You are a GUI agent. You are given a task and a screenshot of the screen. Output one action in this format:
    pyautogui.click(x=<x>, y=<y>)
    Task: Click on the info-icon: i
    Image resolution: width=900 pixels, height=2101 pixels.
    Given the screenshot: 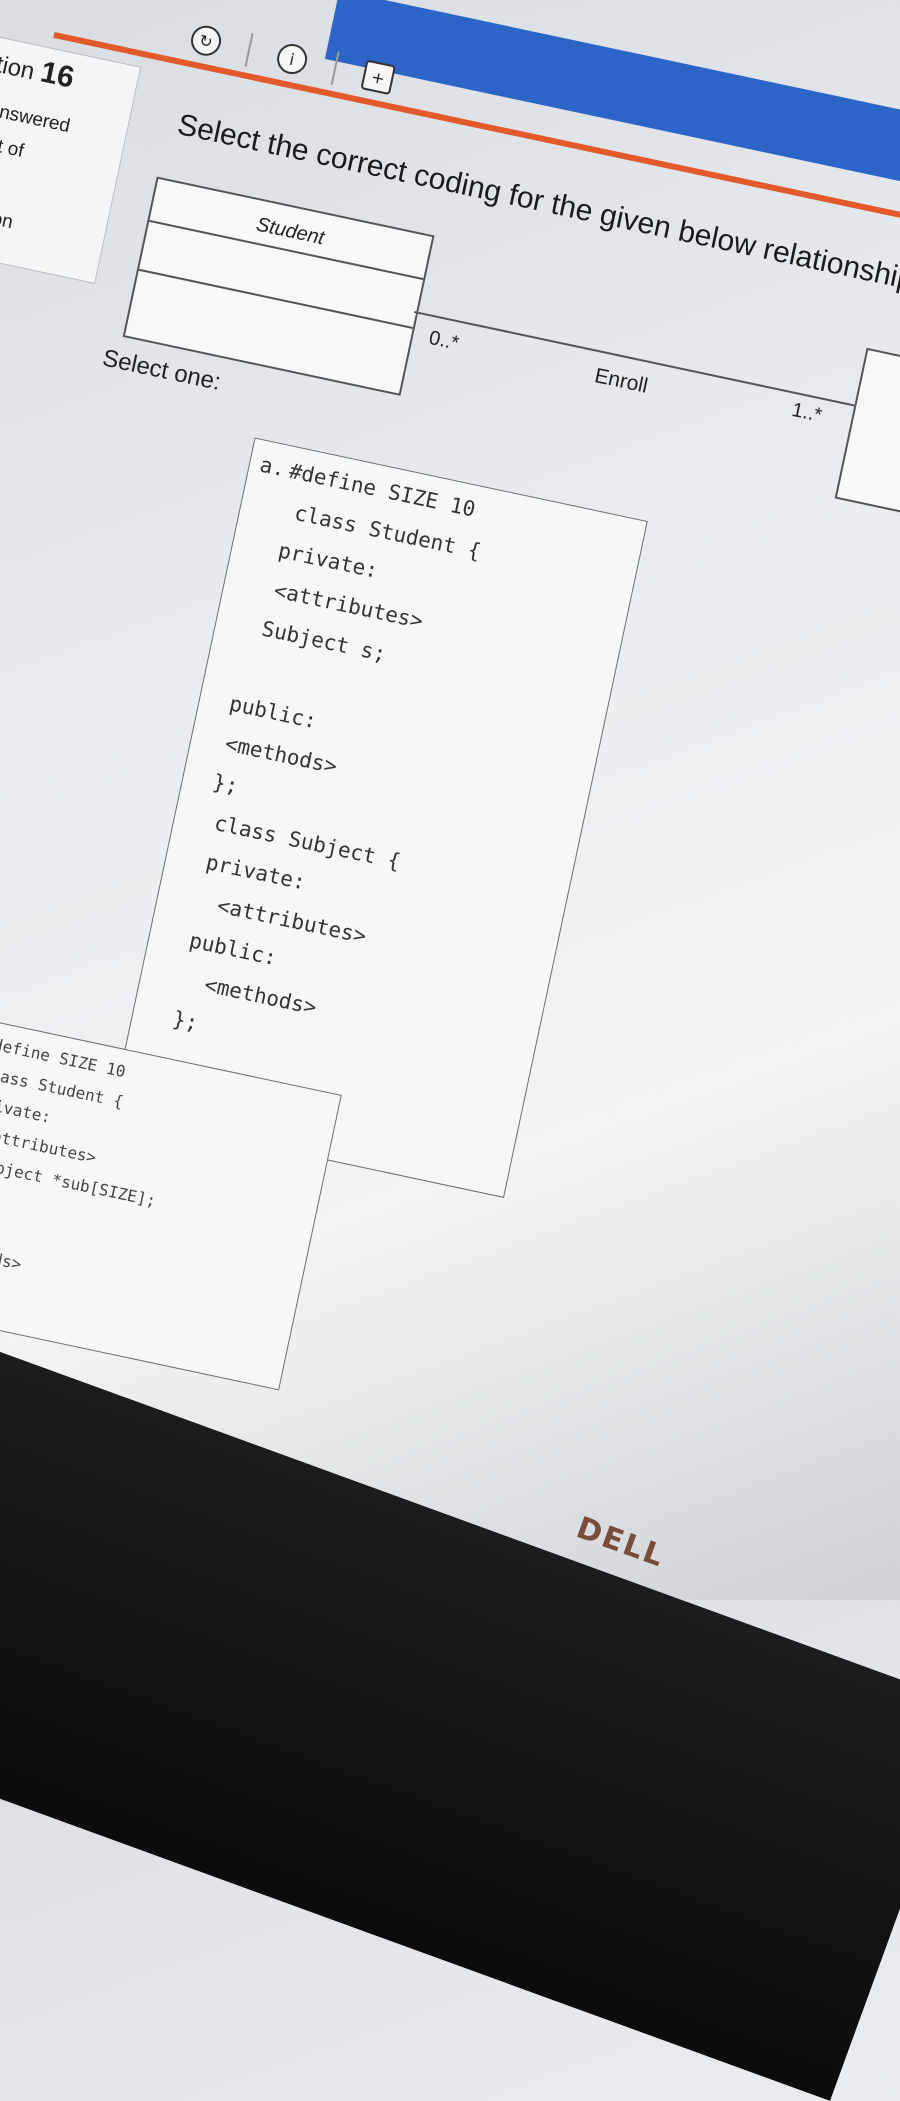 What is the action you would take?
    pyautogui.click(x=292, y=59)
    